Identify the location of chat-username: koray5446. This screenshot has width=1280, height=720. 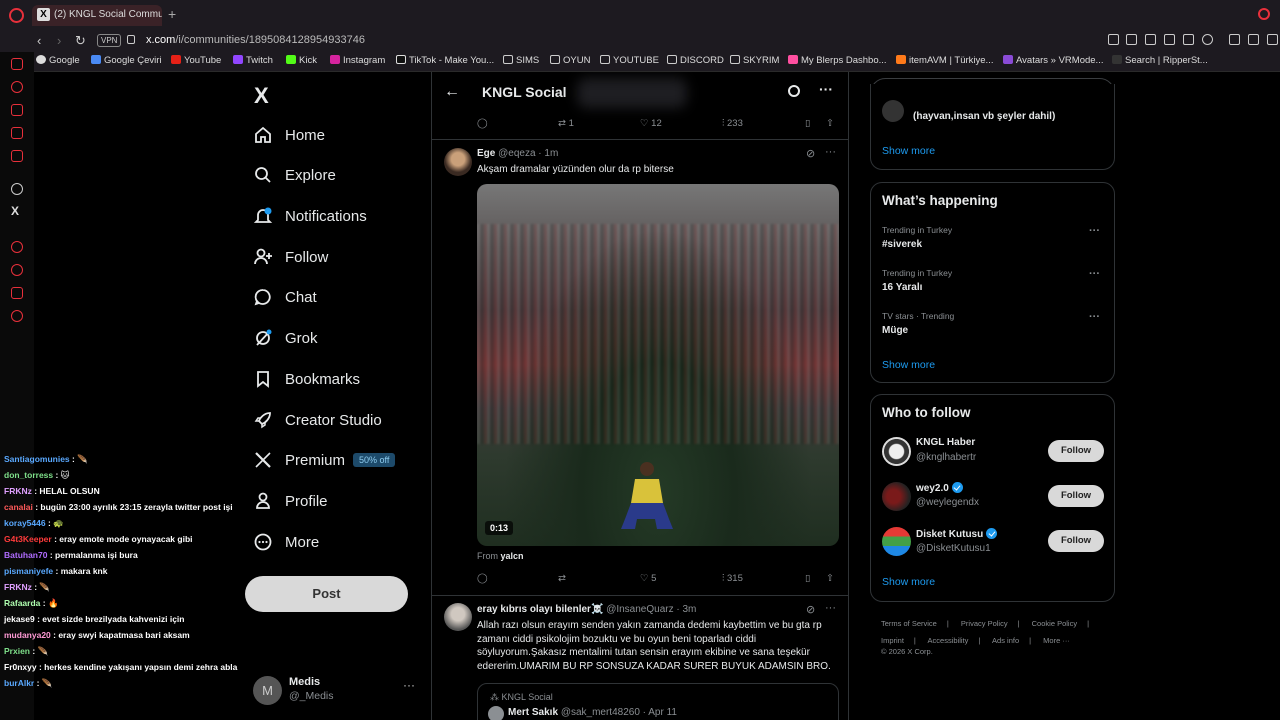
(25, 523).